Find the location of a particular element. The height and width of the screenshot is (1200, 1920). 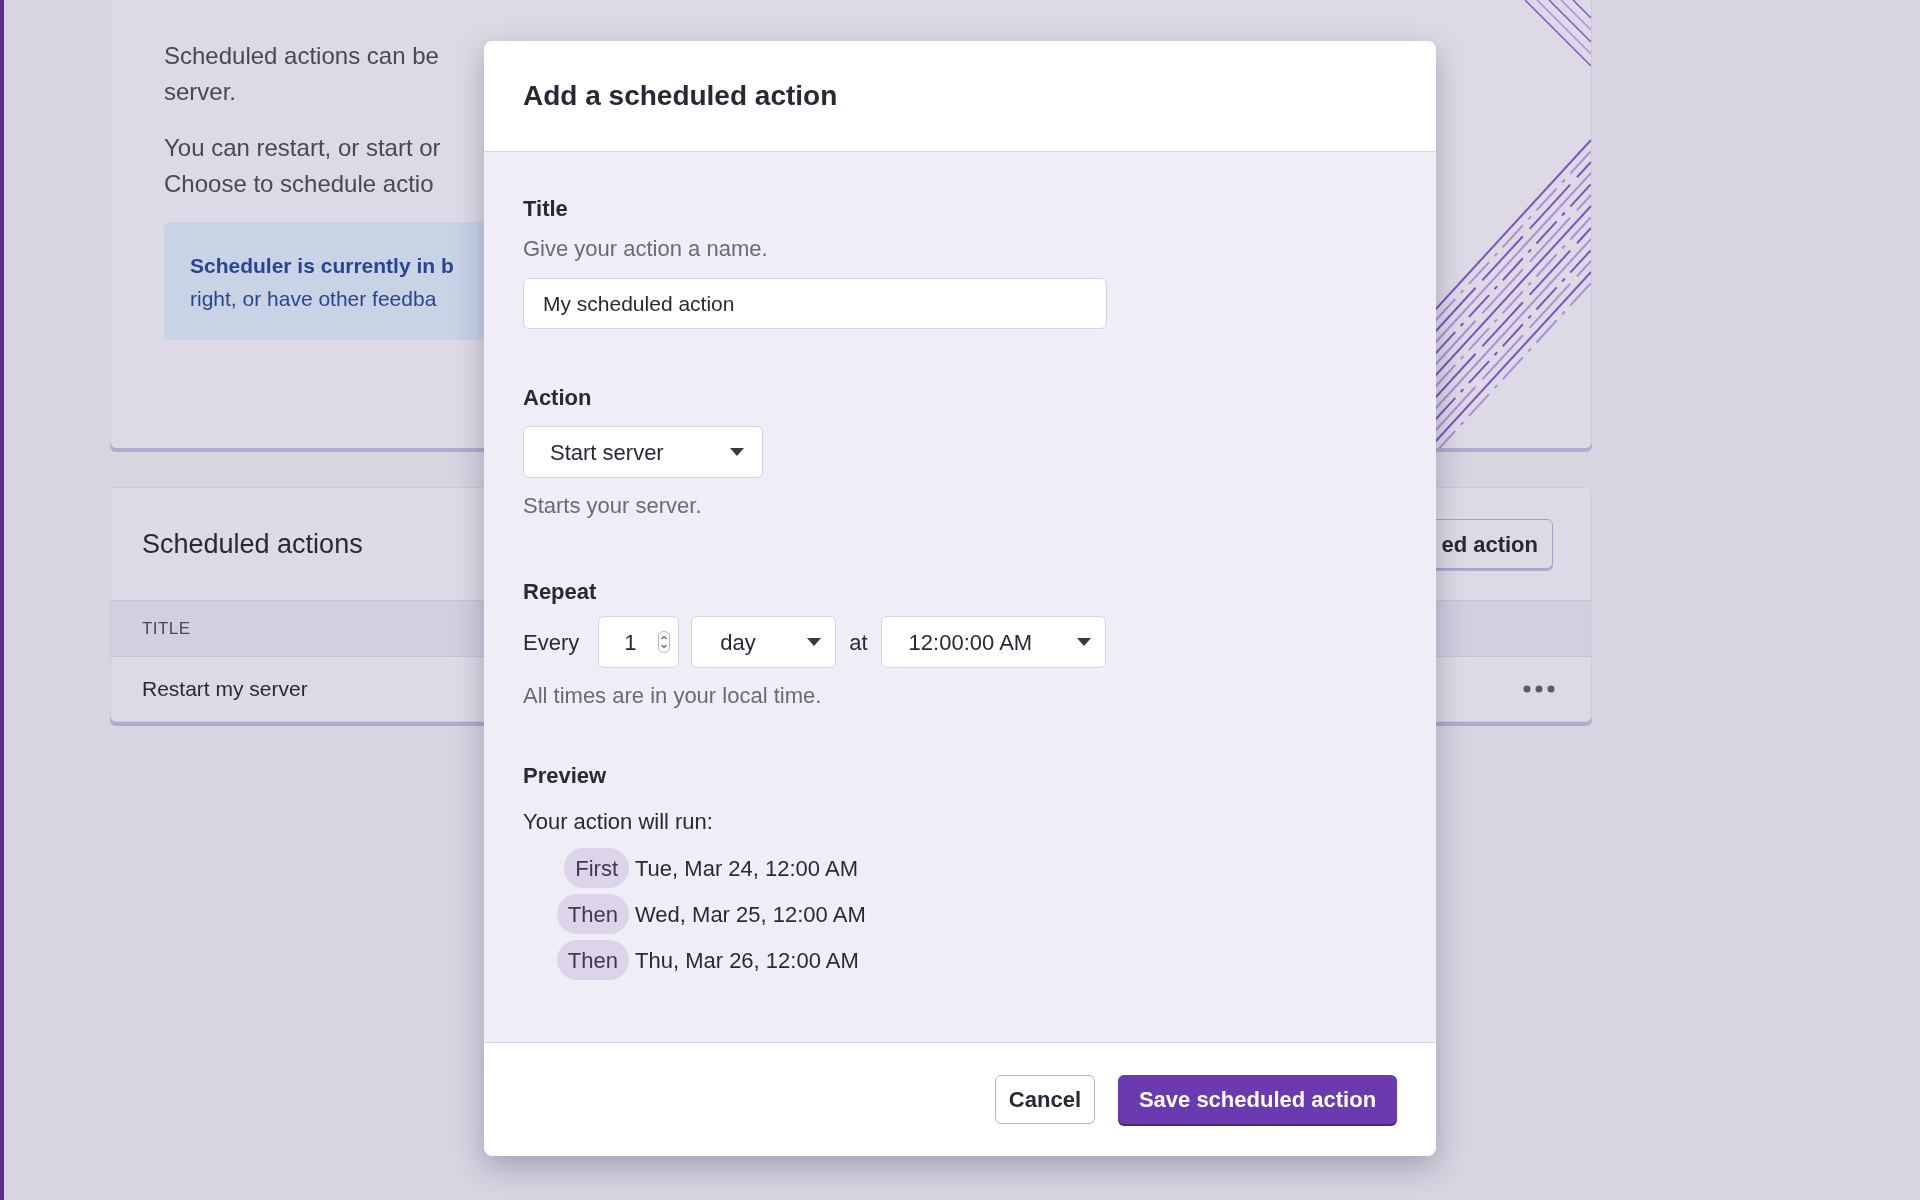

field-label: Preview is located at coordinates (565, 776).